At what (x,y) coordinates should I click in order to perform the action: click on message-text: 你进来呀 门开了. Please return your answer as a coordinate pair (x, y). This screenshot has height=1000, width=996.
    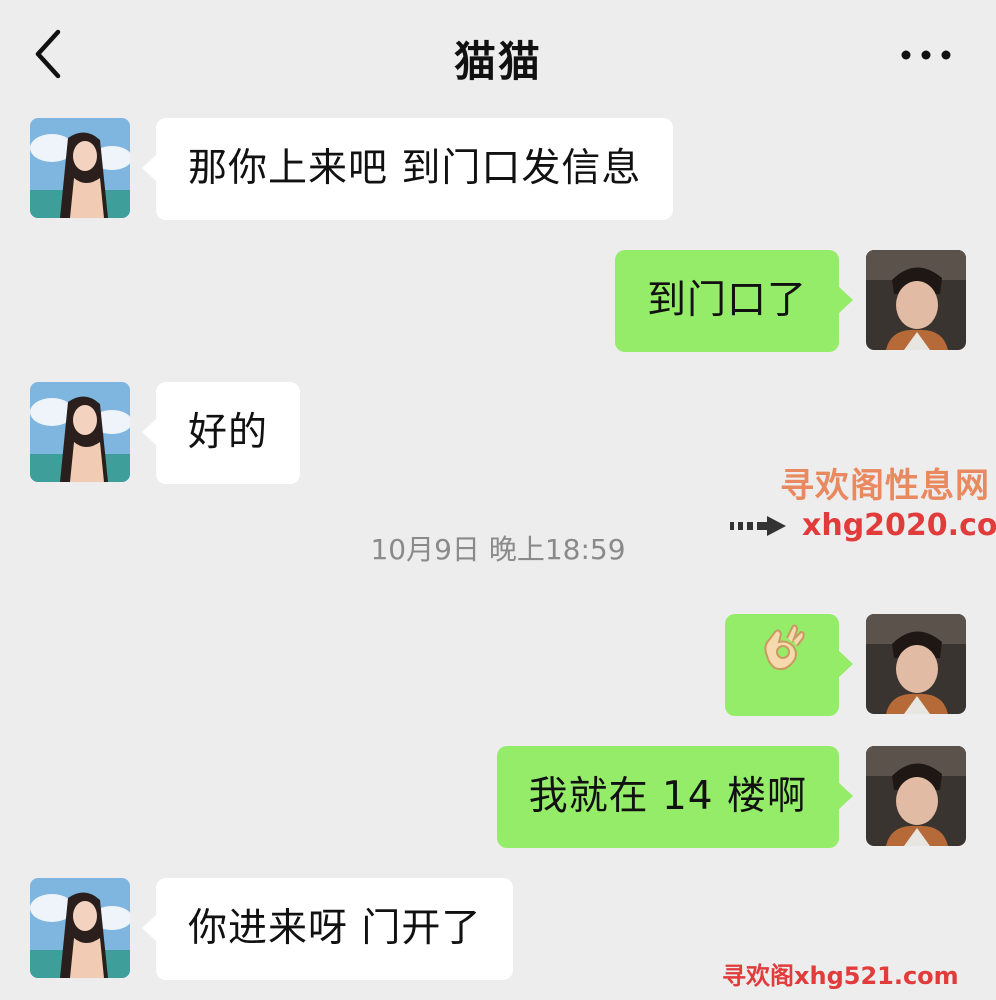
    Looking at the image, I should click on (335, 928).